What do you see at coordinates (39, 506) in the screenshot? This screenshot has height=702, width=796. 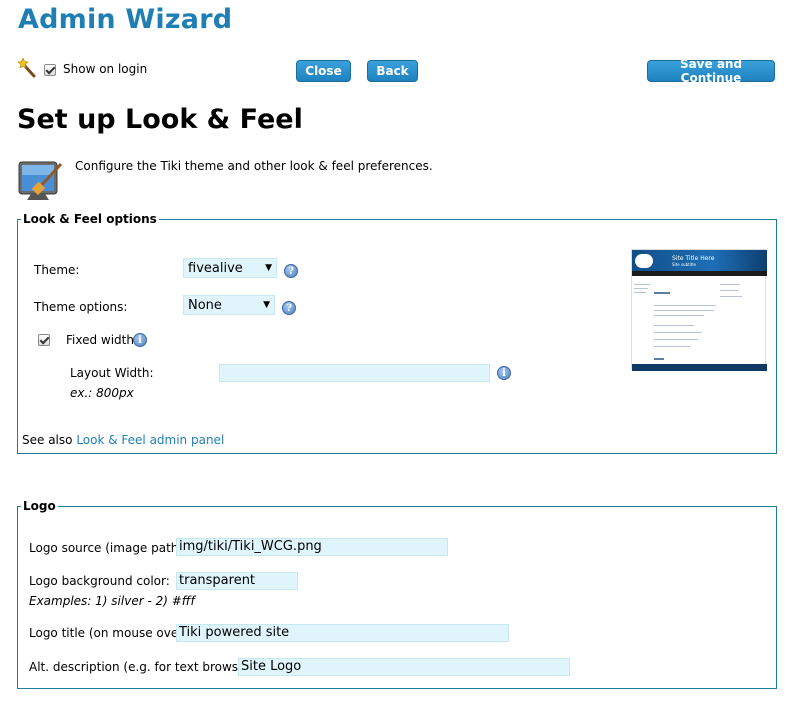 I see `logo-legend: Logo` at bounding box center [39, 506].